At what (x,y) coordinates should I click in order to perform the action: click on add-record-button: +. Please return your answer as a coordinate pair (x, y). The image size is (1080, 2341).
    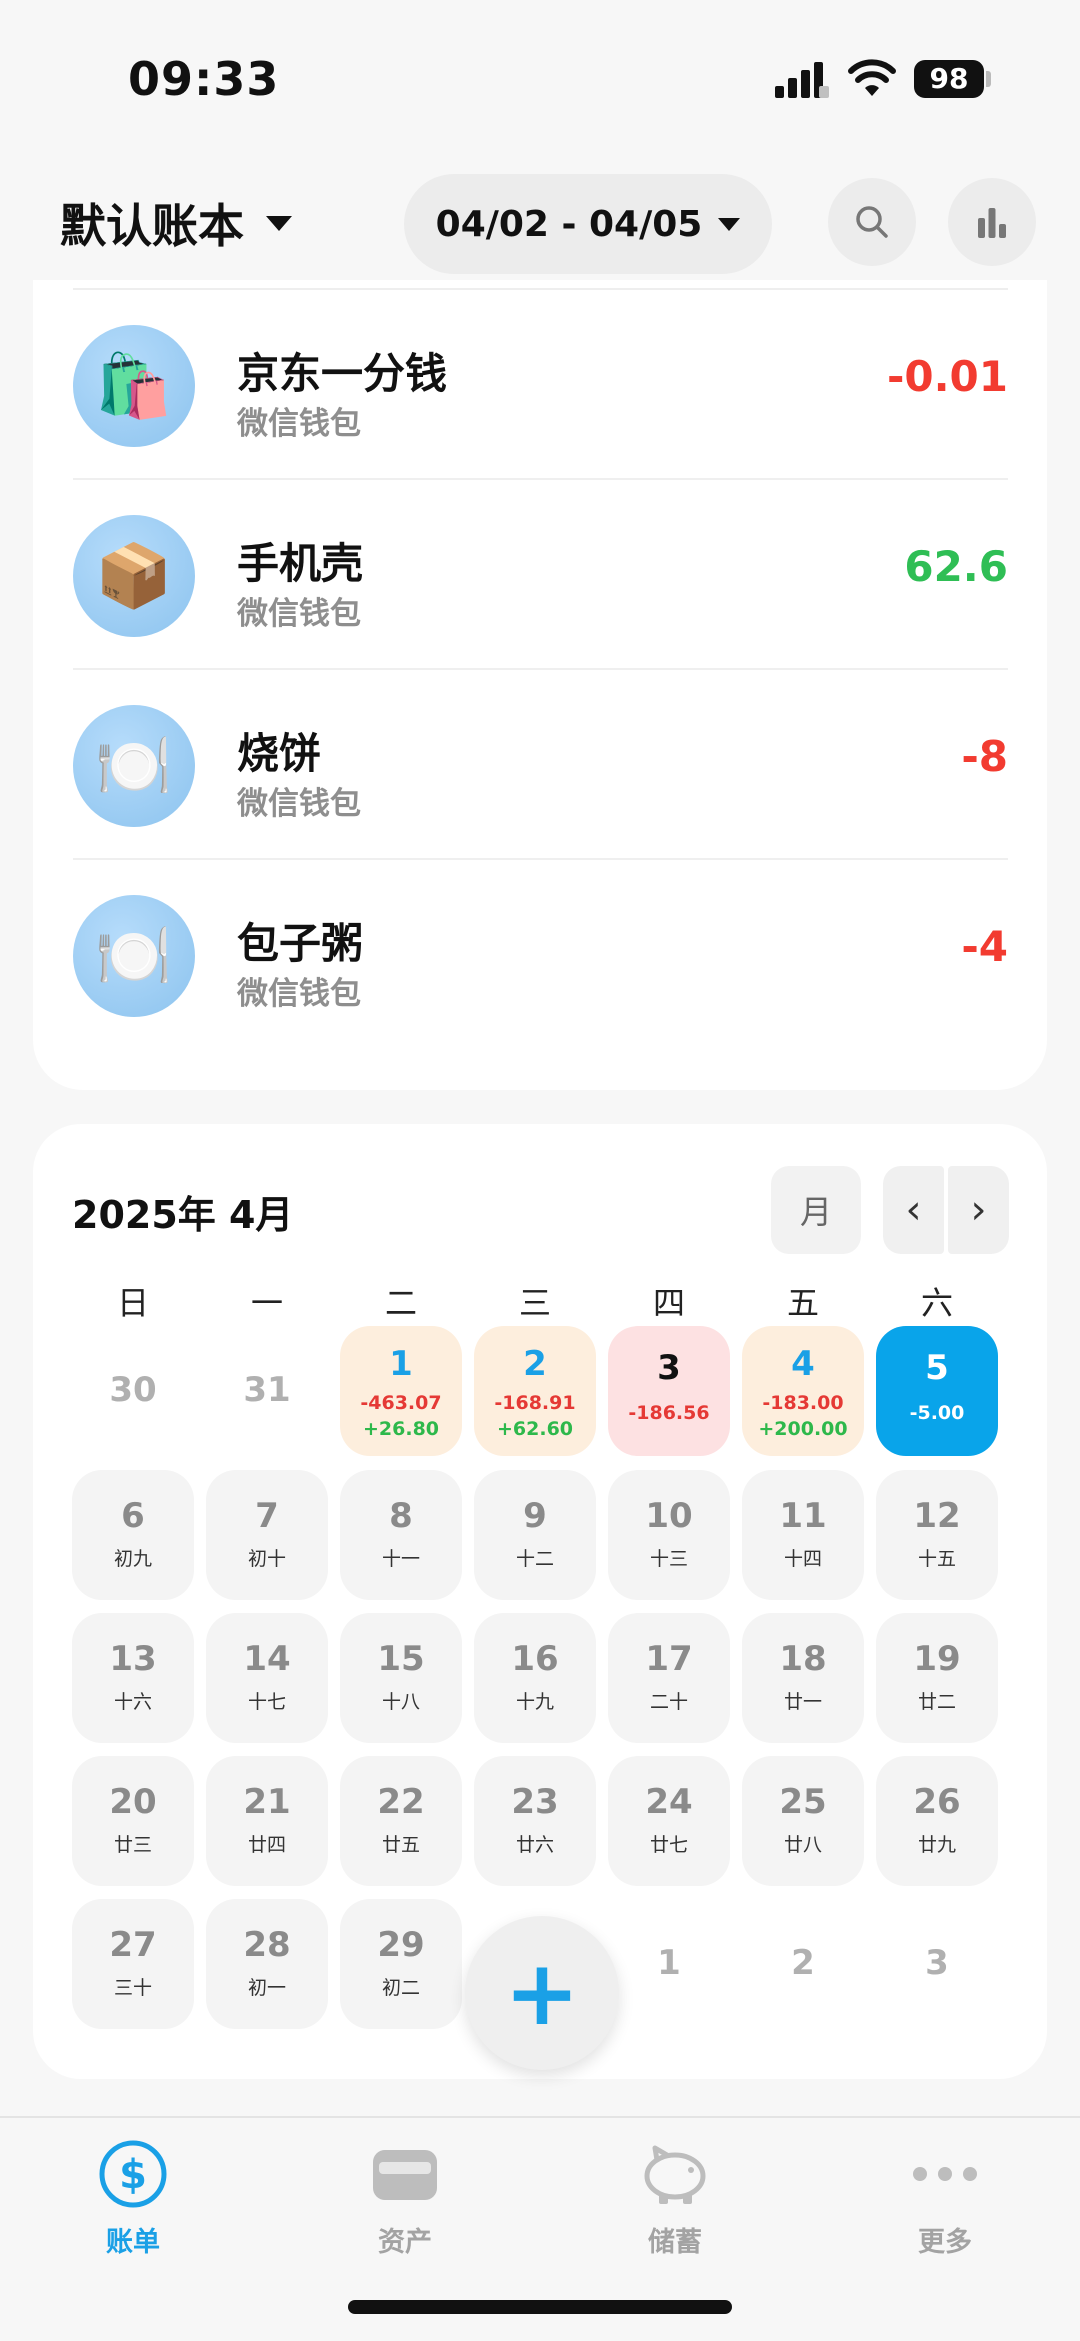
    Looking at the image, I should click on (542, 1993).